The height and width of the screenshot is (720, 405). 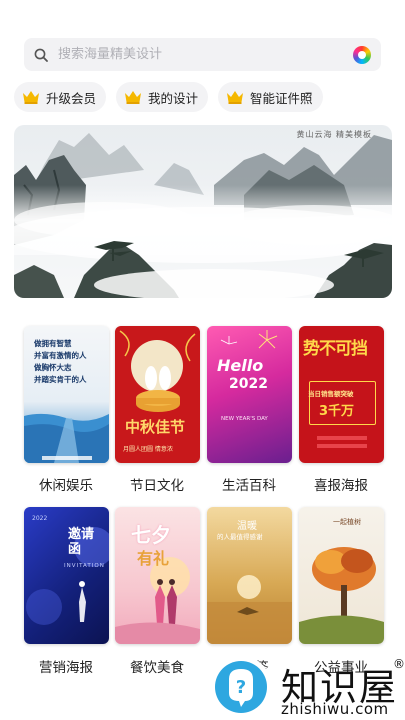 What do you see at coordinates (335, 709) in the screenshot?
I see `watermark-url: zhishiwu.com` at bounding box center [335, 709].